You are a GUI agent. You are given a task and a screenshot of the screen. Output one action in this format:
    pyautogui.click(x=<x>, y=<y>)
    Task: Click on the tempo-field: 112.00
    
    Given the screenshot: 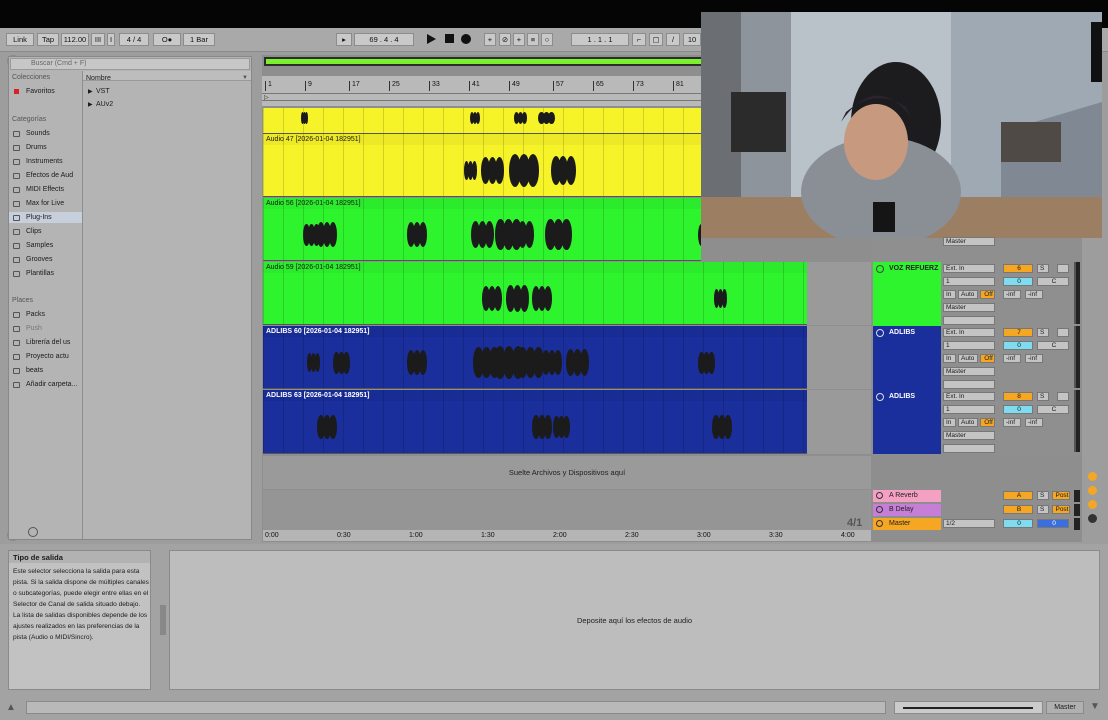 What is the action you would take?
    pyautogui.click(x=75, y=39)
    